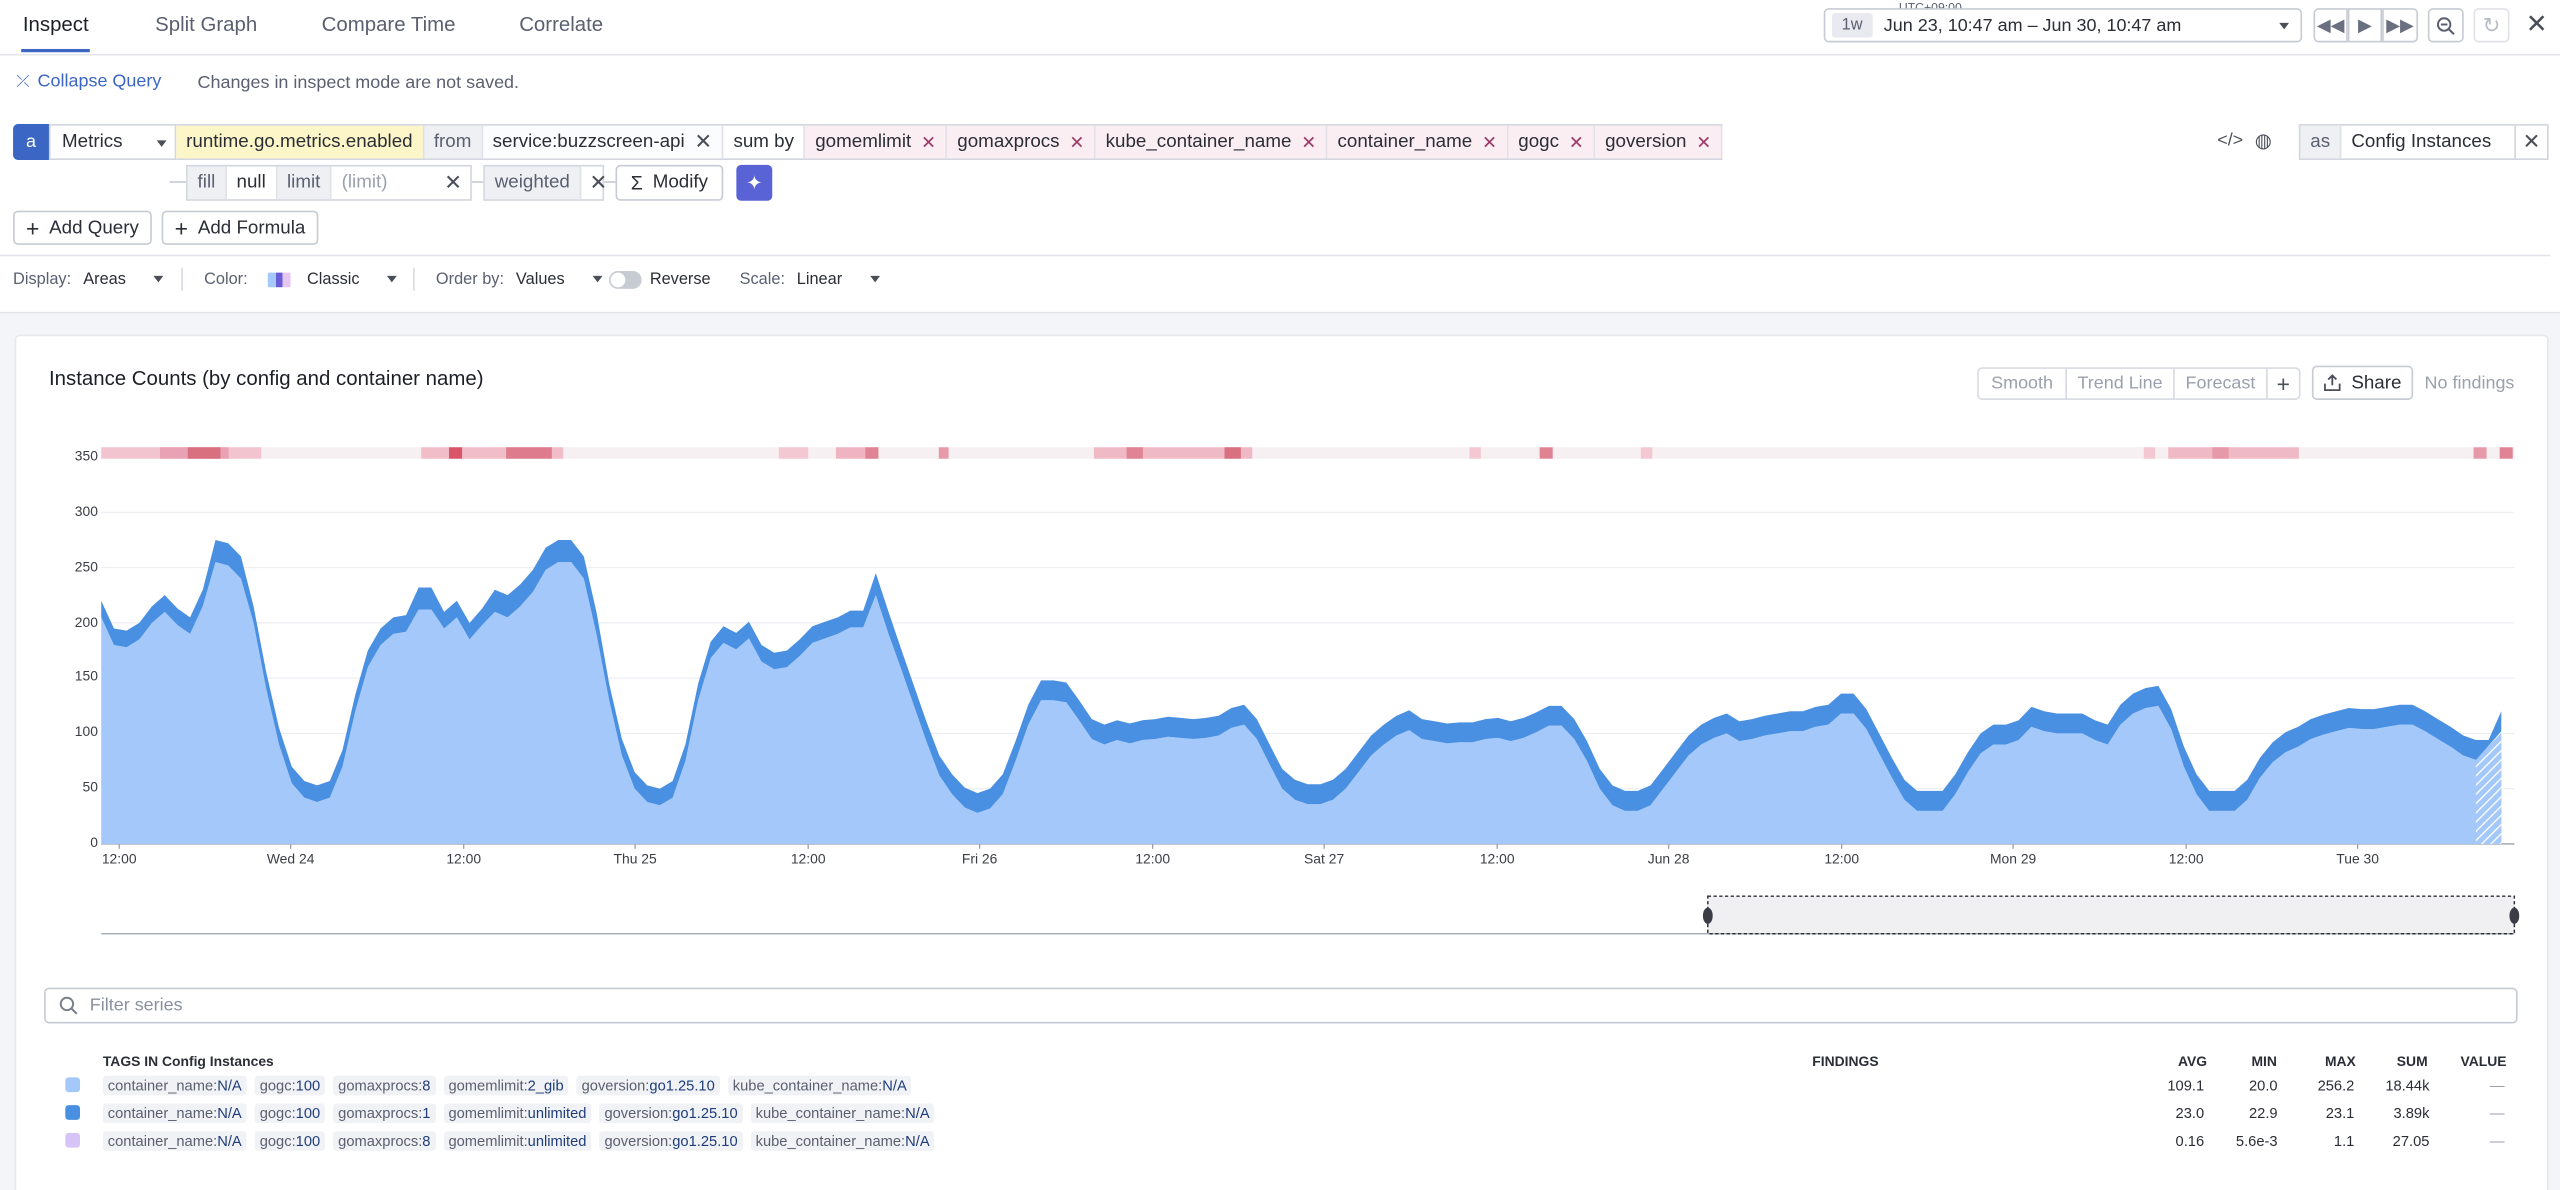 Image resolution: width=2560 pixels, height=1190 pixels. Describe the element at coordinates (2013, 858) in the screenshot. I see `x-tick-label: Mon 29` at that location.